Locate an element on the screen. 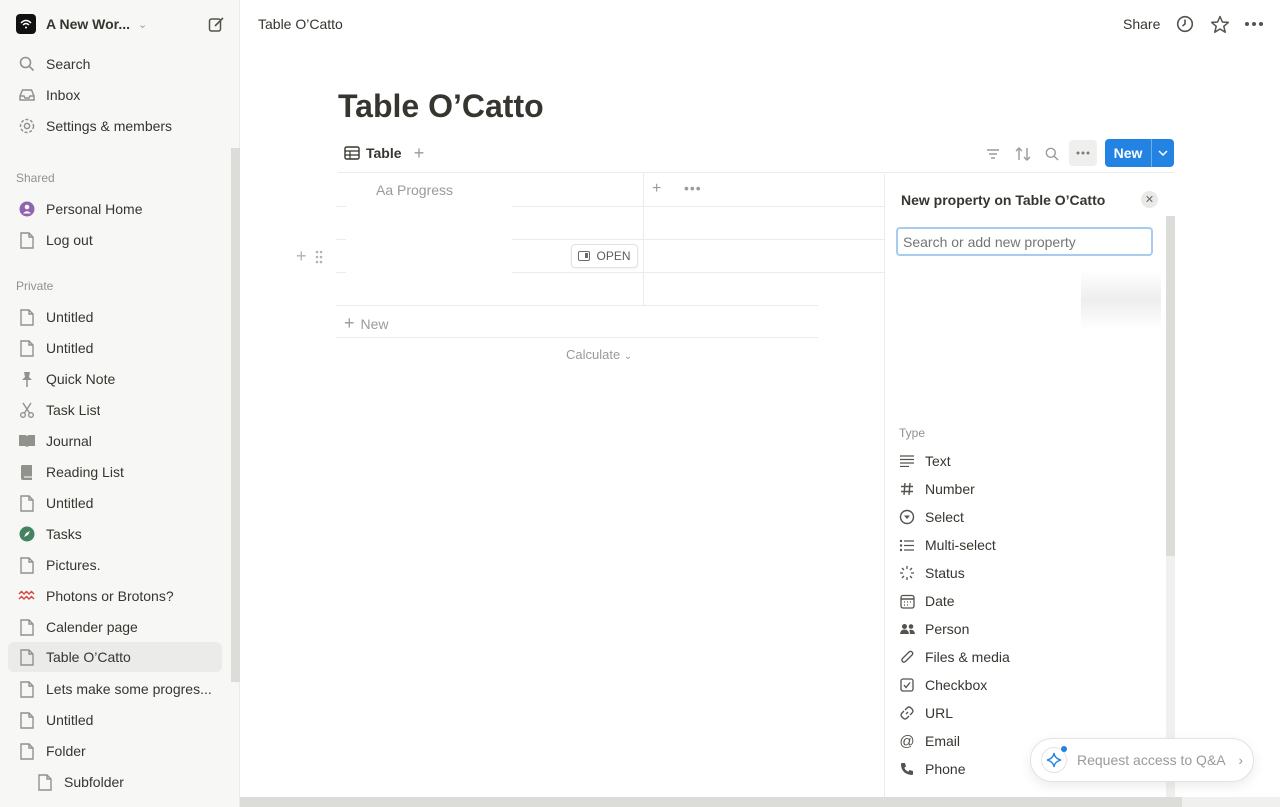 The image size is (1280, 807). property-type-multi-select: Multi-select is located at coordinates (946, 545).